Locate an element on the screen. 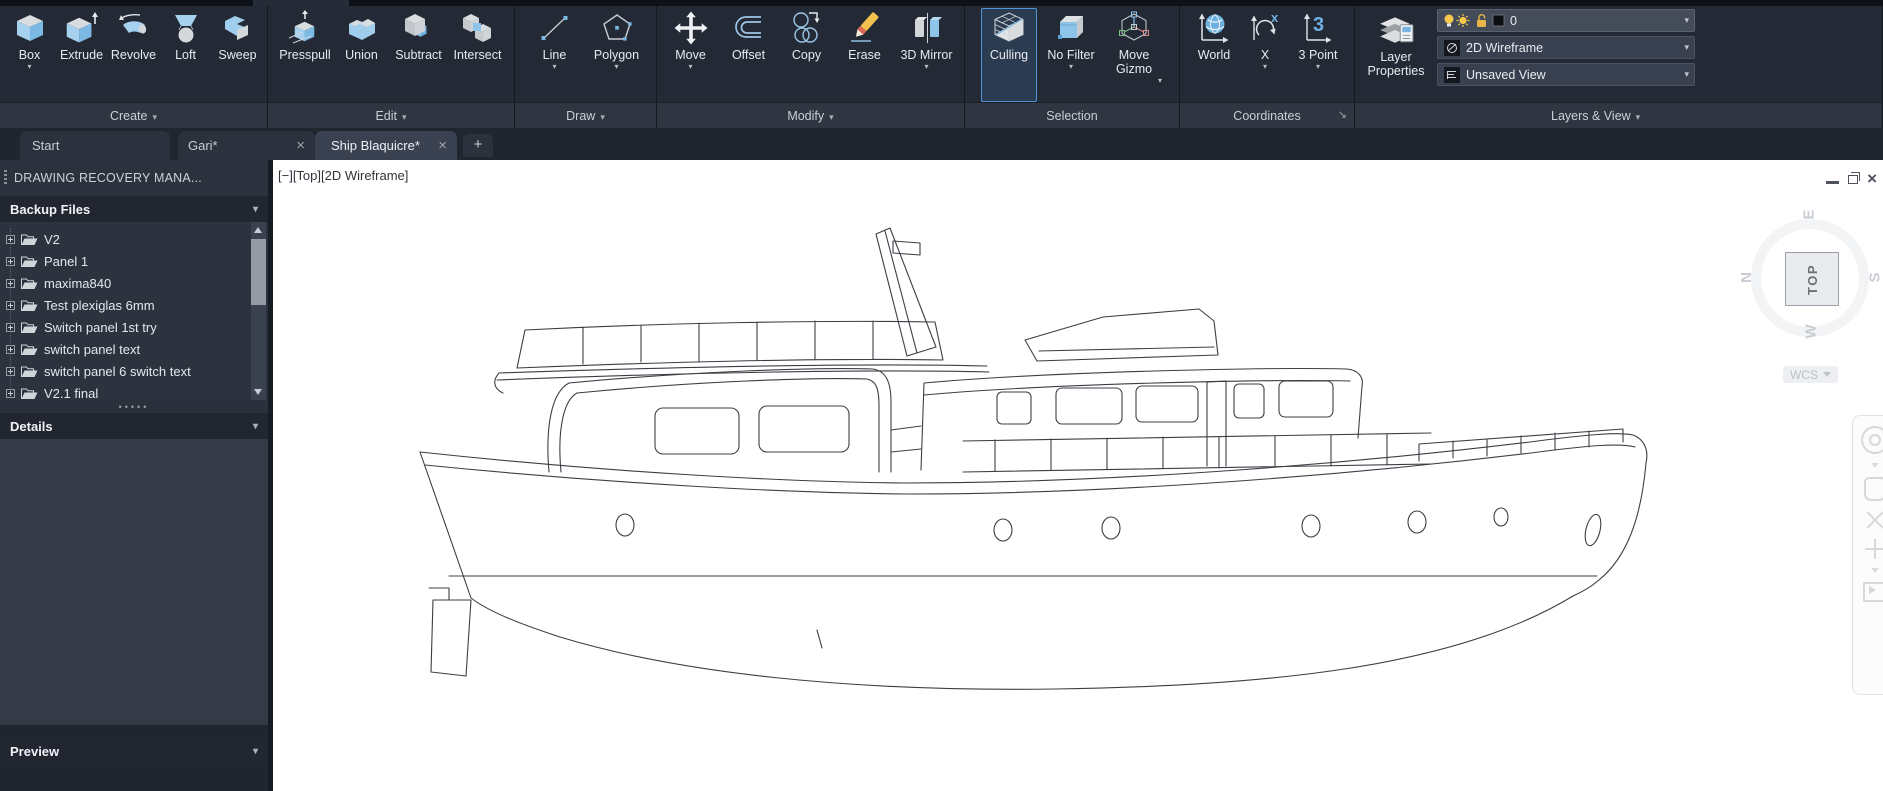 The width and height of the screenshot is (1883, 791). tree-scrollbar is located at coordinates (258, 311).